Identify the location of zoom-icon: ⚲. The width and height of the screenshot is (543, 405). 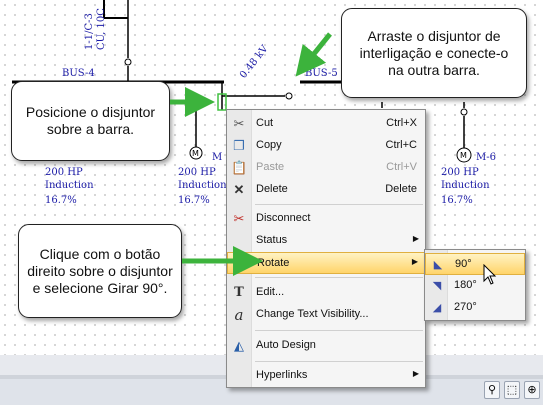
(492, 390).